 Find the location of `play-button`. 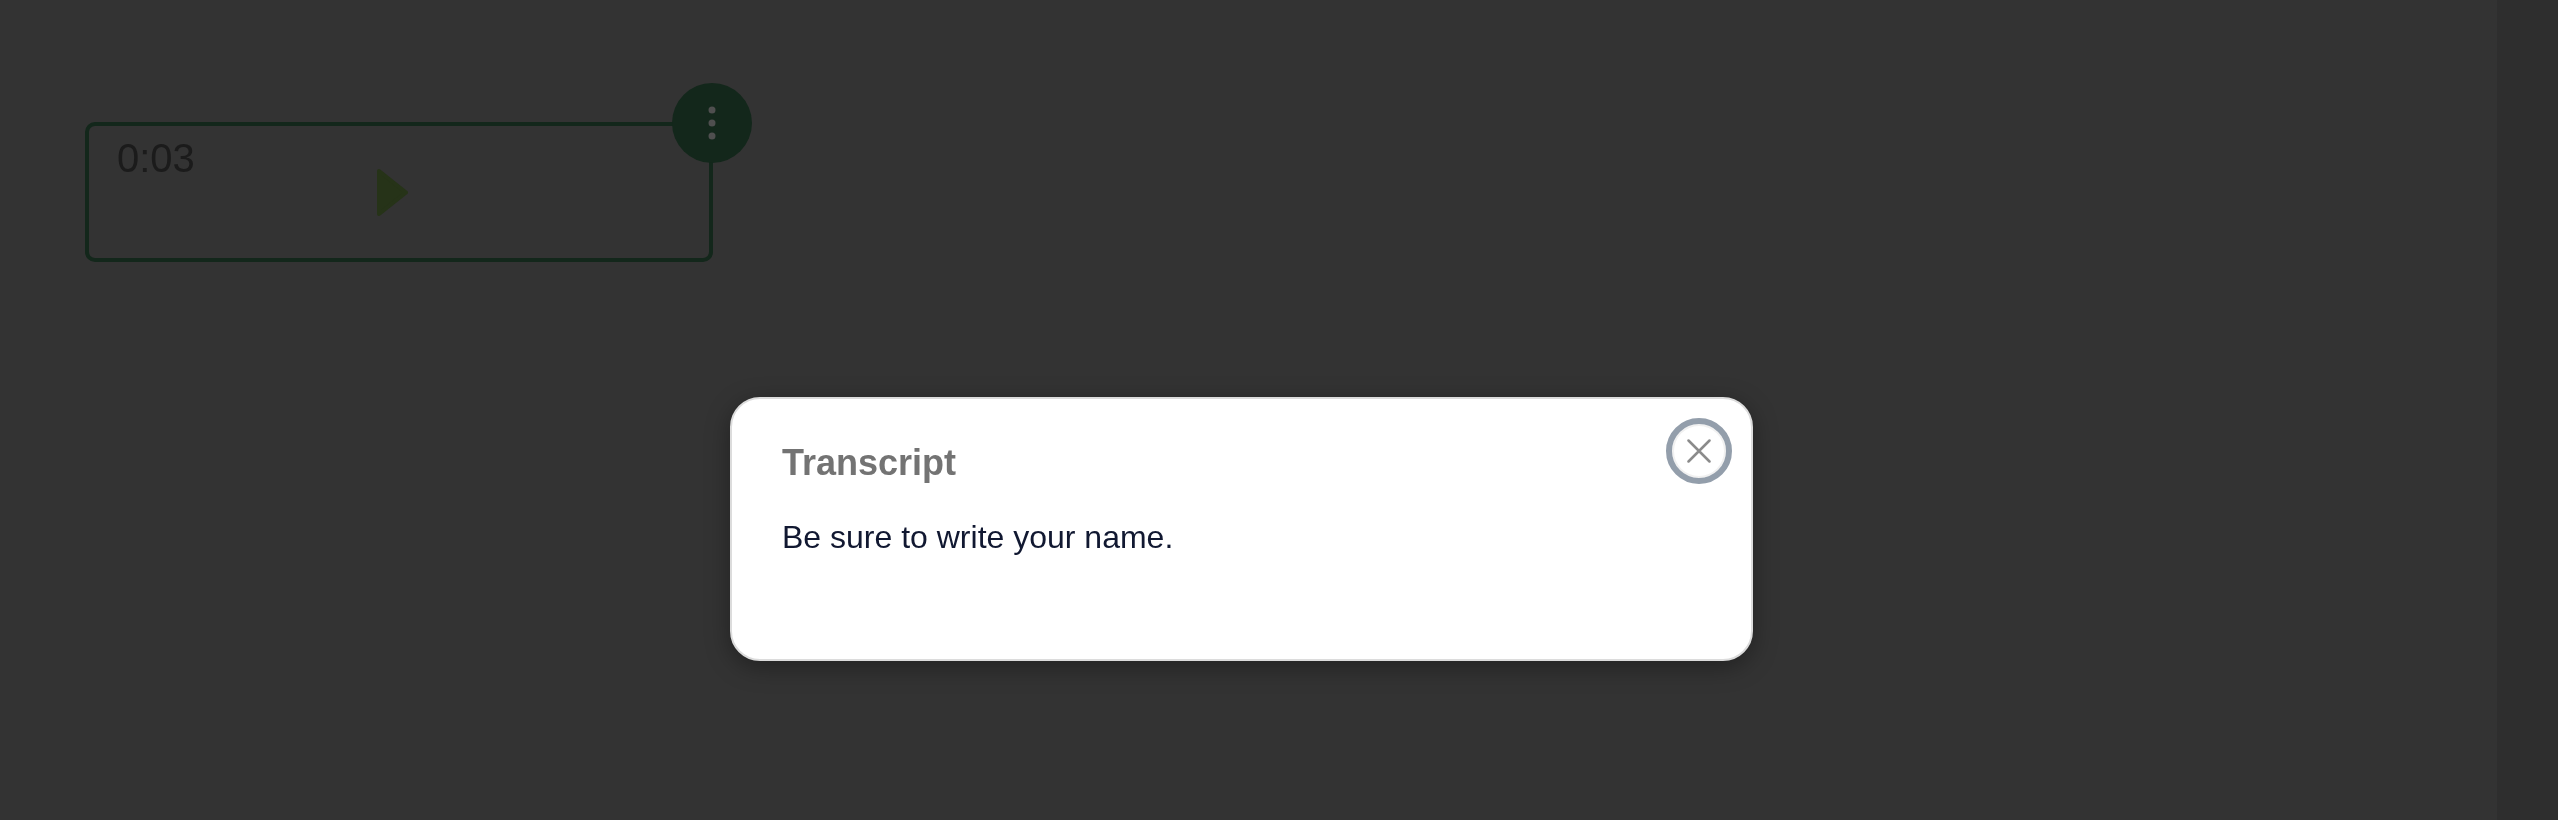

play-button is located at coordinates (392, 192).